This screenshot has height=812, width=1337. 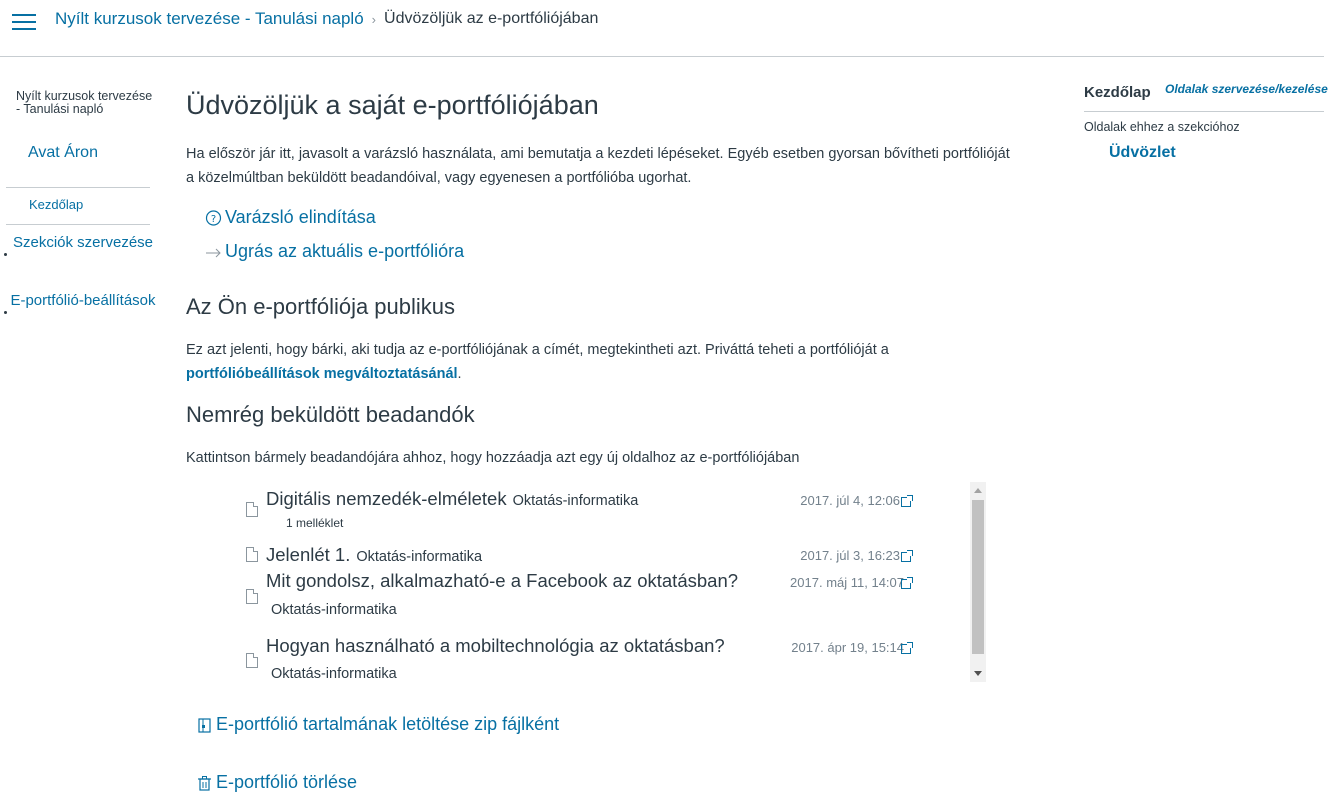 What do you see at coordinates (1142, 153) in the screenshot?
I see `page-link-welcome: Üdvözlet` at bounding box center [1142, 153].